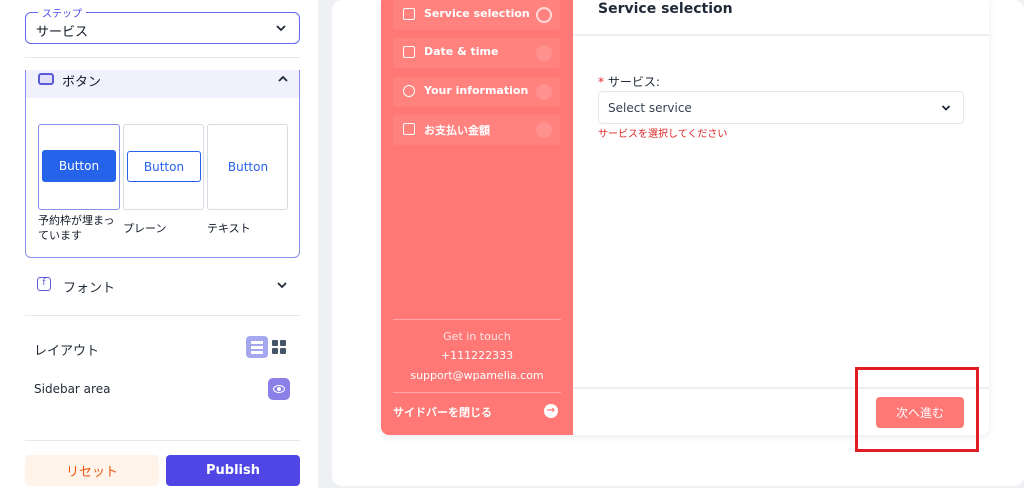 This screenshot has height=488, width=1024. I want to click on button-option-caption: プレーン, so click(145, 228).